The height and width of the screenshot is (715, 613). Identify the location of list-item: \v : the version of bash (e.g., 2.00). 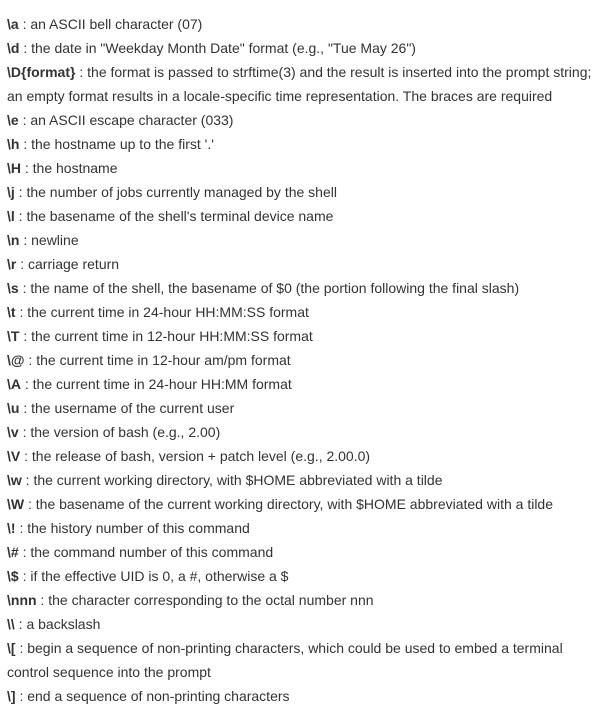
(307, 432).